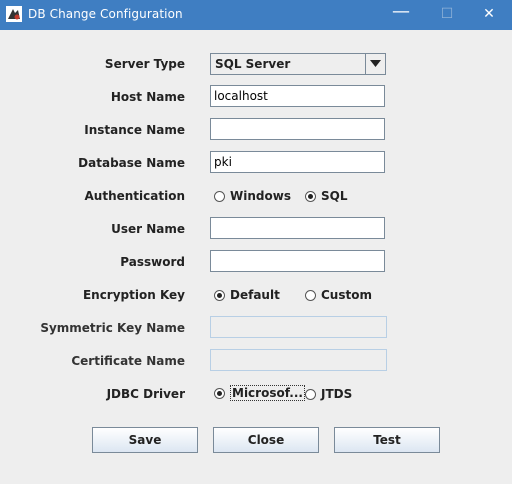 This screenshot has width=512, height=484. What do you see at coordinates (144, 64) in the screenshot?
I see `server-type-label: Server Type` at bounding box center [144, 64].